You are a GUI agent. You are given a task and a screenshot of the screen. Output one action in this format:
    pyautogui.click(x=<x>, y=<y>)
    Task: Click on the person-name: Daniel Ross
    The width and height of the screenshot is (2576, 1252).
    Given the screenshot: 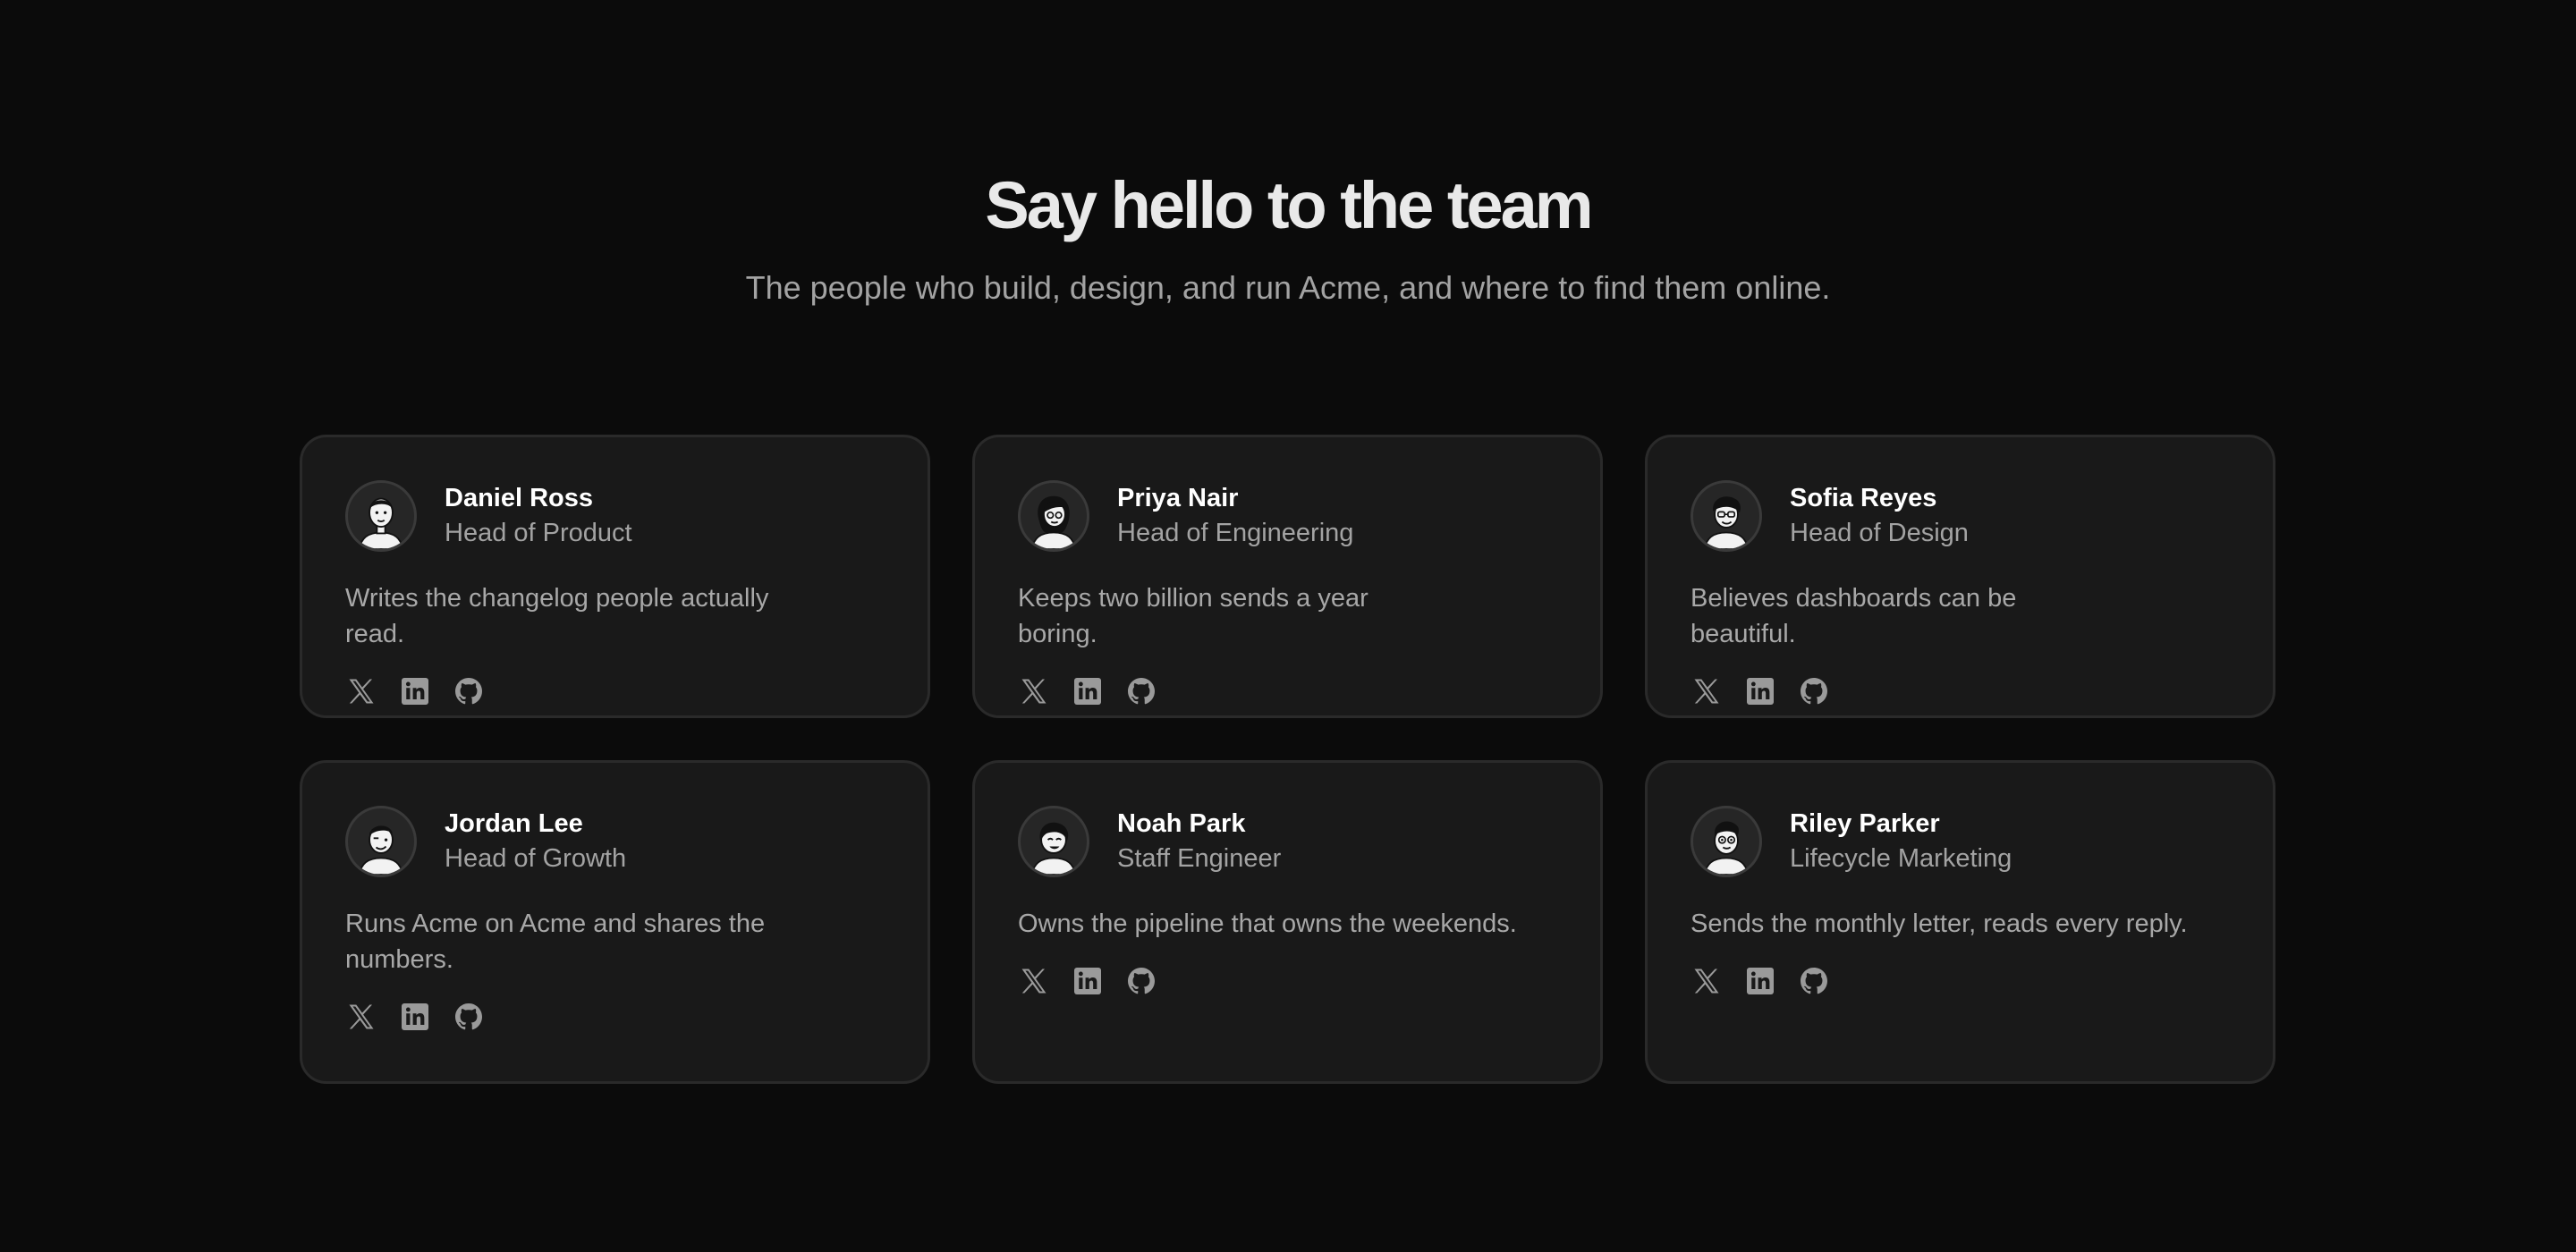 What is the action you would take?
    pyautogui.click(x=519, y=498)
    